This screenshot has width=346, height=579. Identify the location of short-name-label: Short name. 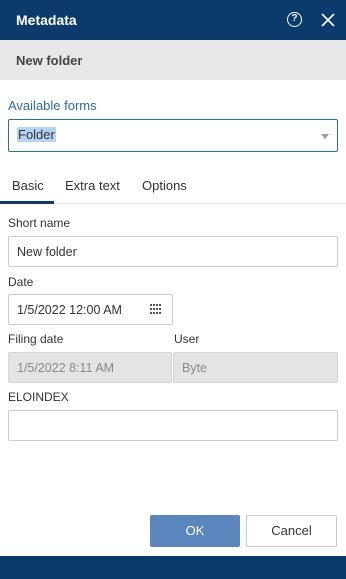
(39, 223).